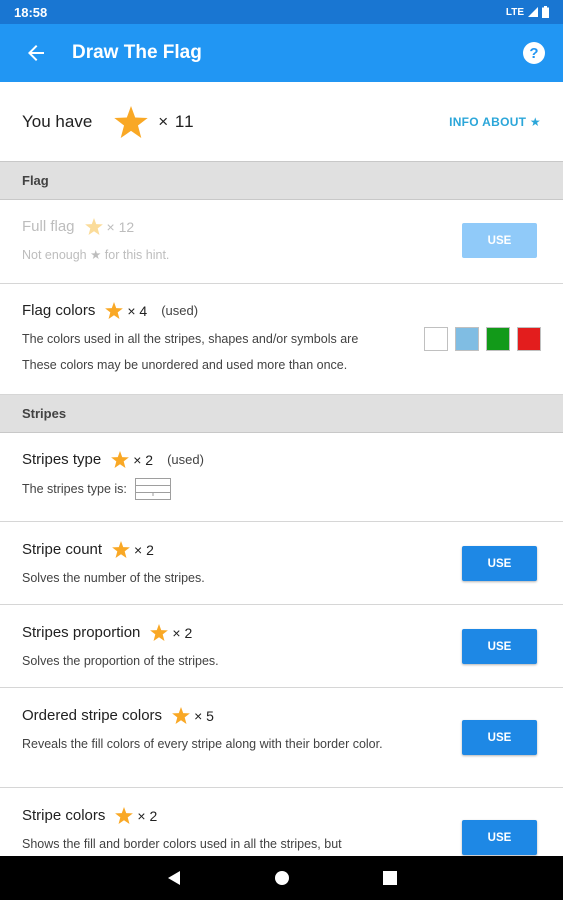 Image resolution: width=563 pixels, height=900 pixels. Describe the element at coordinates (545, 12) in the screenshot. I see `battery-icon` at that location.